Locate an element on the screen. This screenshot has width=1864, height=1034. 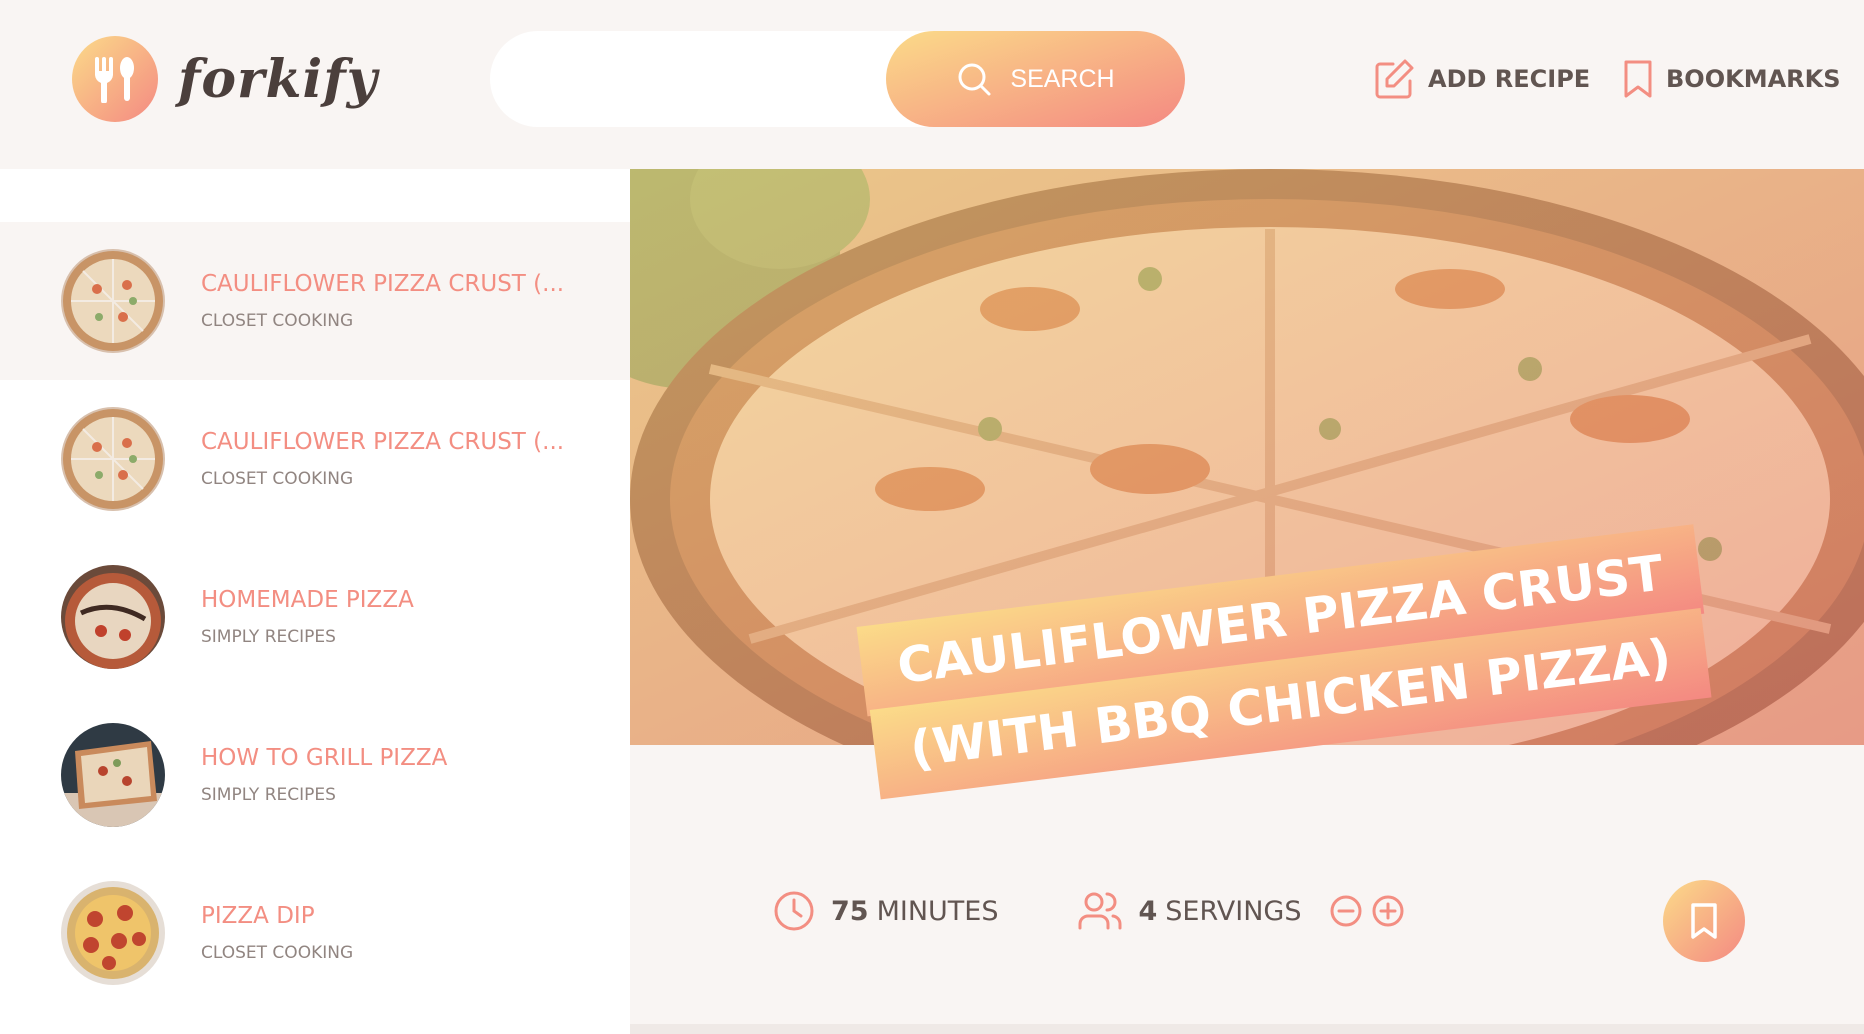
result-title: How to Grill Pizza is located at coordinates (324, 758).